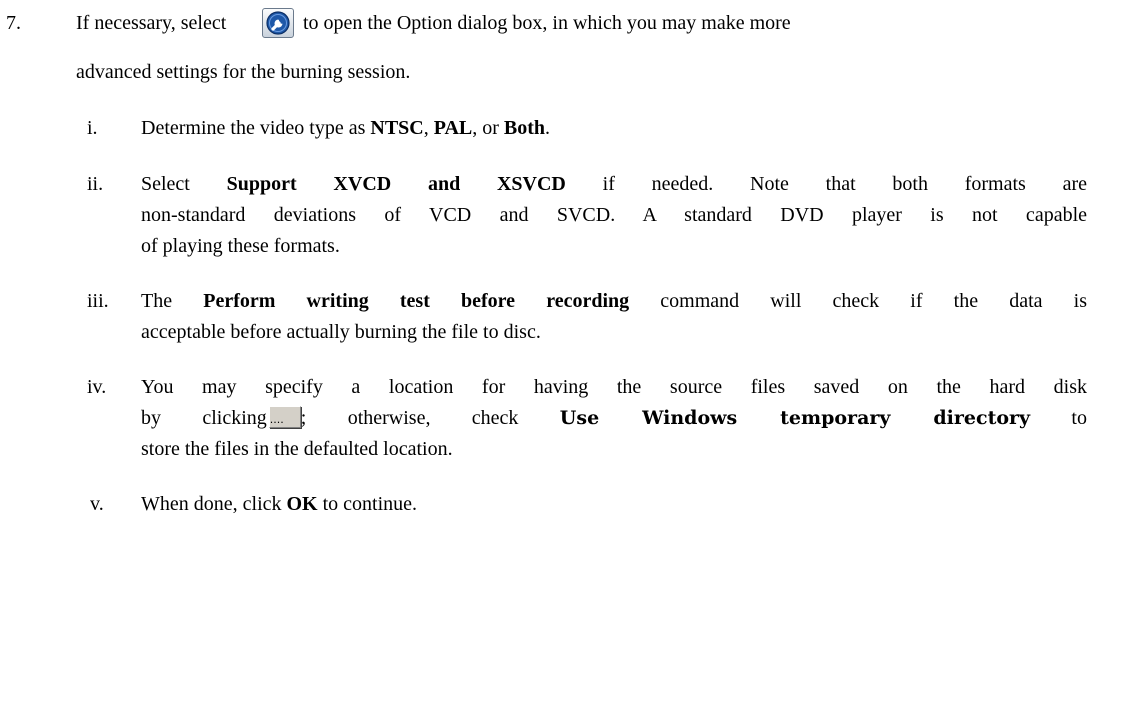 The height and width of the screenshot is (724, 1128). Describe the element at coordinates (13, 23) in the screenshot. I see `step-number: 7.` at that location.